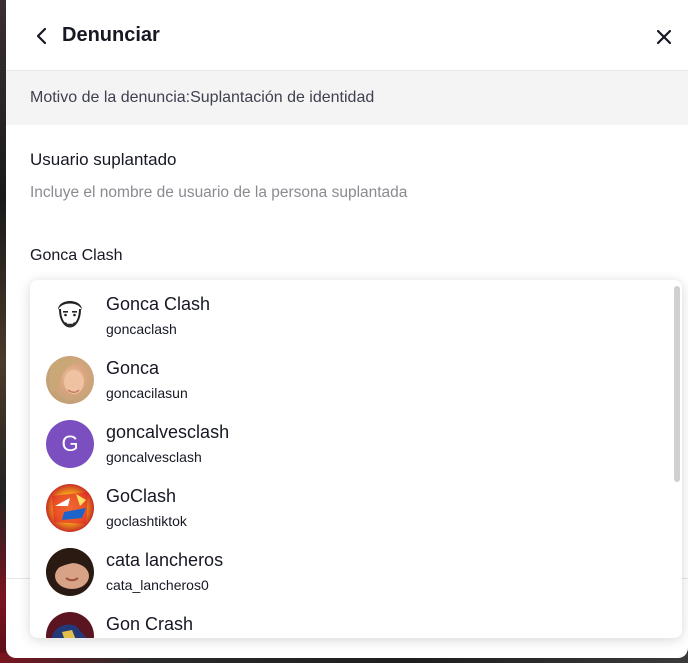 This screenshot has height=663, width=688. Describe the element at coordinates (350, 572) in the screenshot. I see `suggestion-item: cata lancheros cata_lancheros0` at that location.